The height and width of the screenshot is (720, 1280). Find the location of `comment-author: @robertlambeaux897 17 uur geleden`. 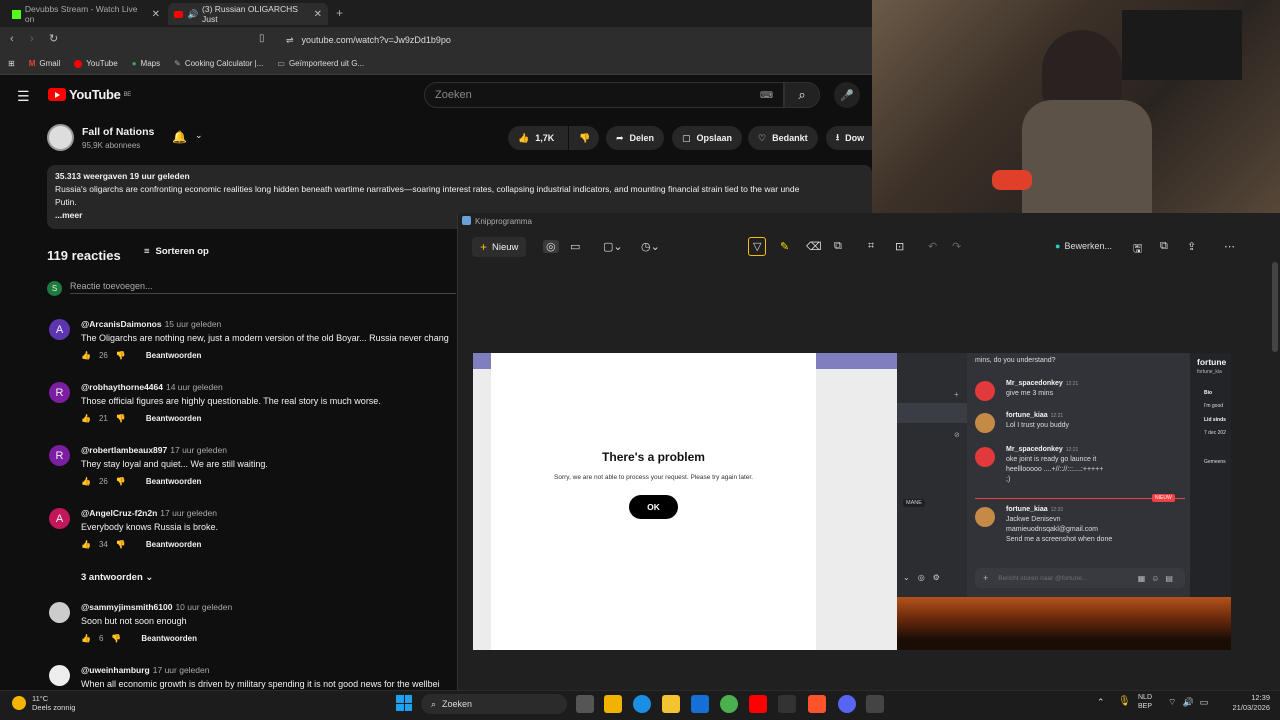

comment-author: @robertlambeaux897 17 uur geleden is located at coordinates (154, 450).